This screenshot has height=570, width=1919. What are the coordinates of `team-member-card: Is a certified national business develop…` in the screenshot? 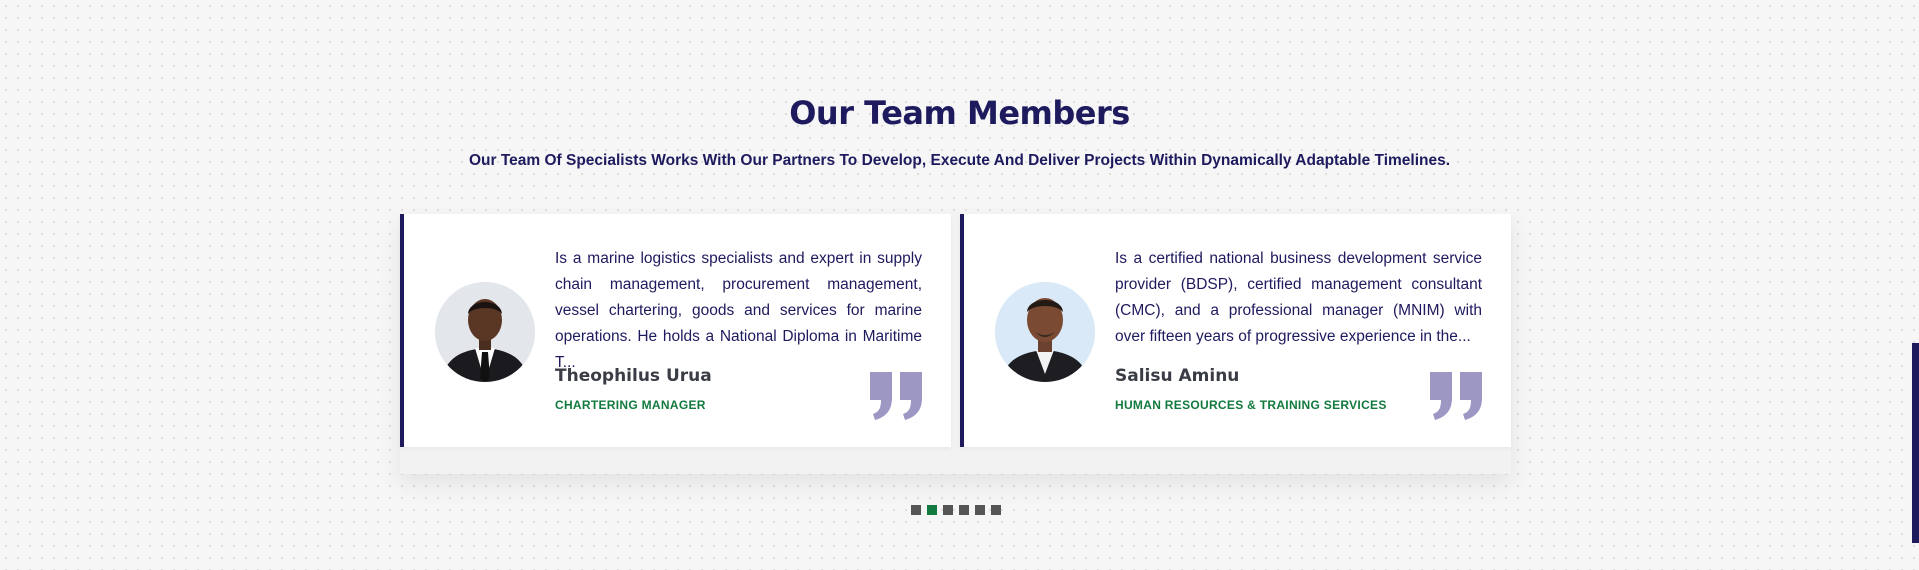 It's located at (1235, 330).